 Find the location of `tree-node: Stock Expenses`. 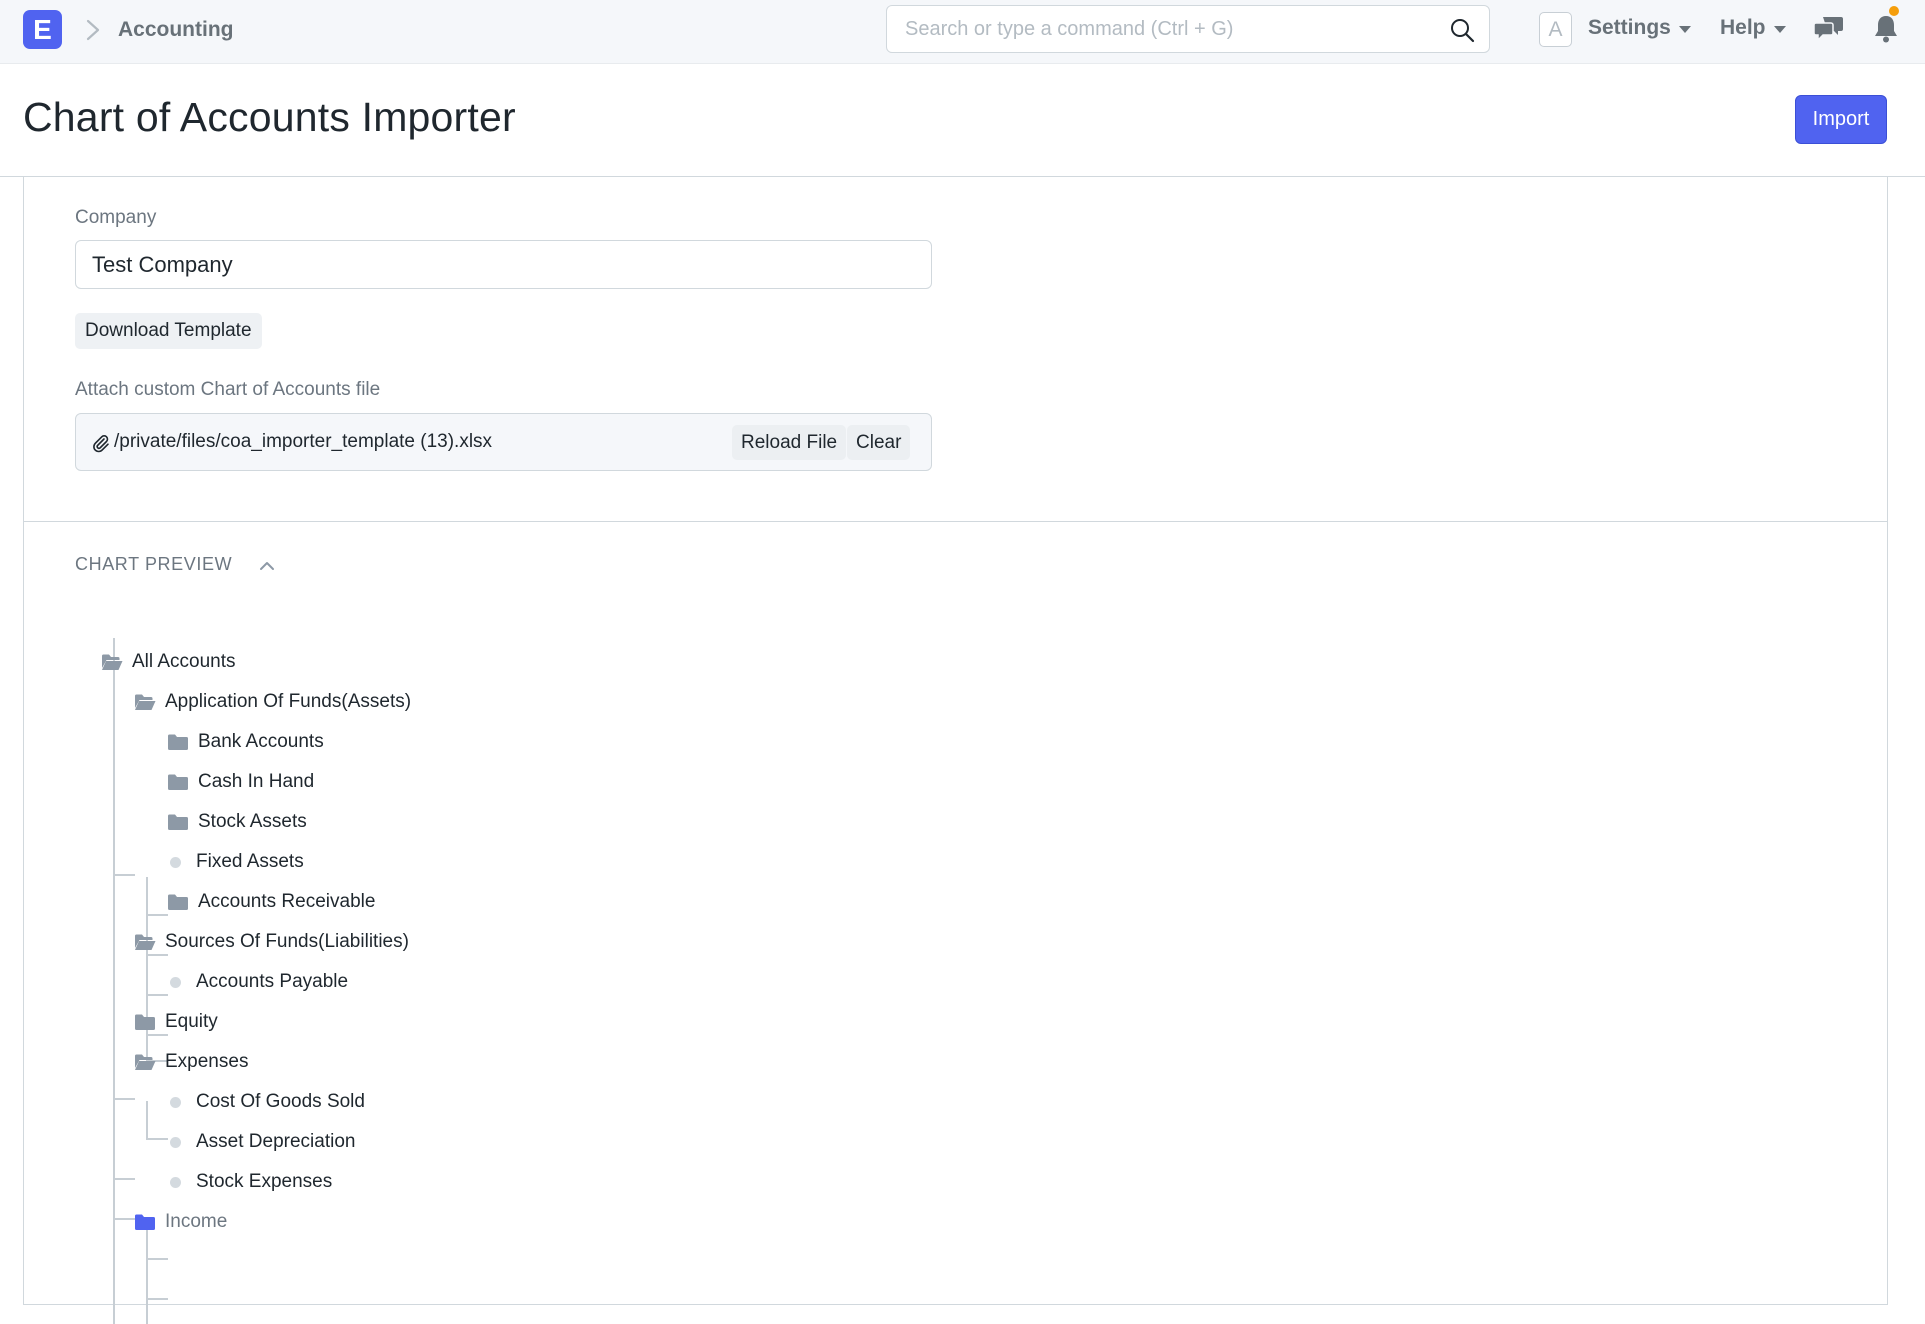

tree-node: Stock Expenses is located at coordinates (249, 1182).